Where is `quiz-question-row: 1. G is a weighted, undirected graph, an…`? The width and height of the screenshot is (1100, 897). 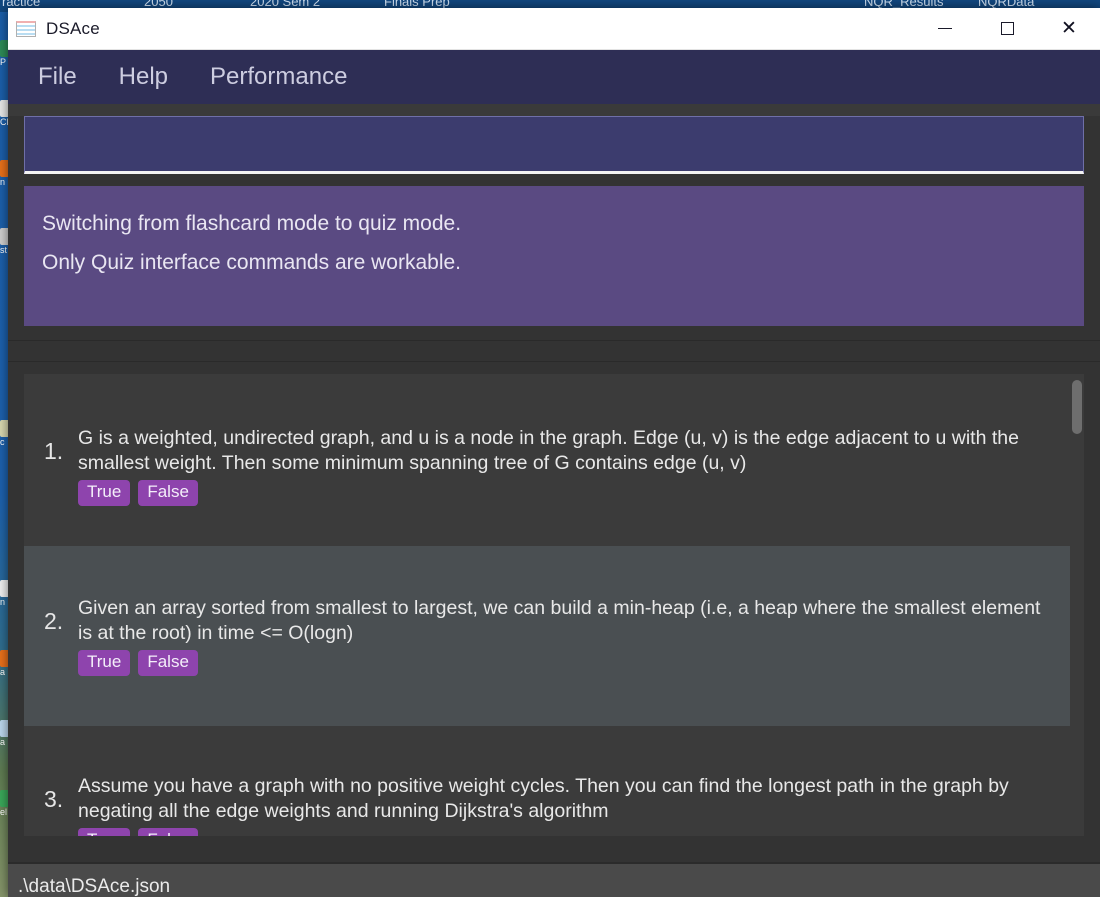 quiz-question-row: 1. G is a weighted, undirected graph, an… is located at coordinates (551, 451).